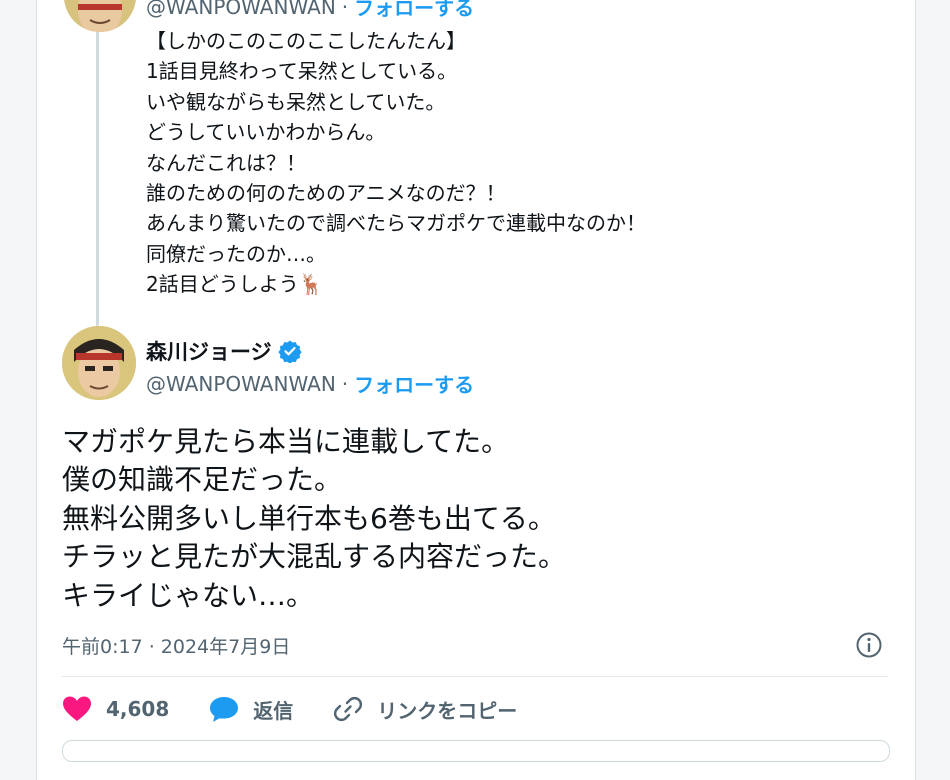 The width and height of the screenshot is (950, 780). I want to click on divider, so click(475, 676).